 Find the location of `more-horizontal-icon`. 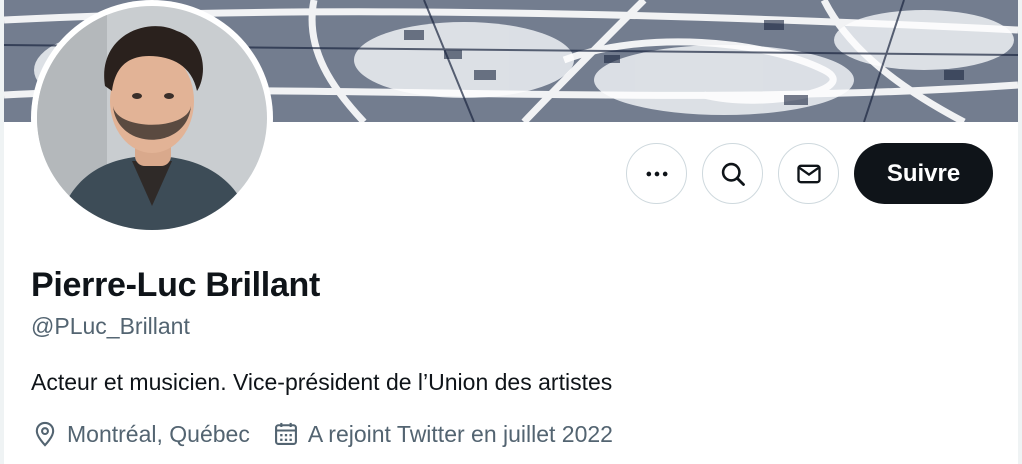

more-horizontal-icon is located at coordinates (656, 173).